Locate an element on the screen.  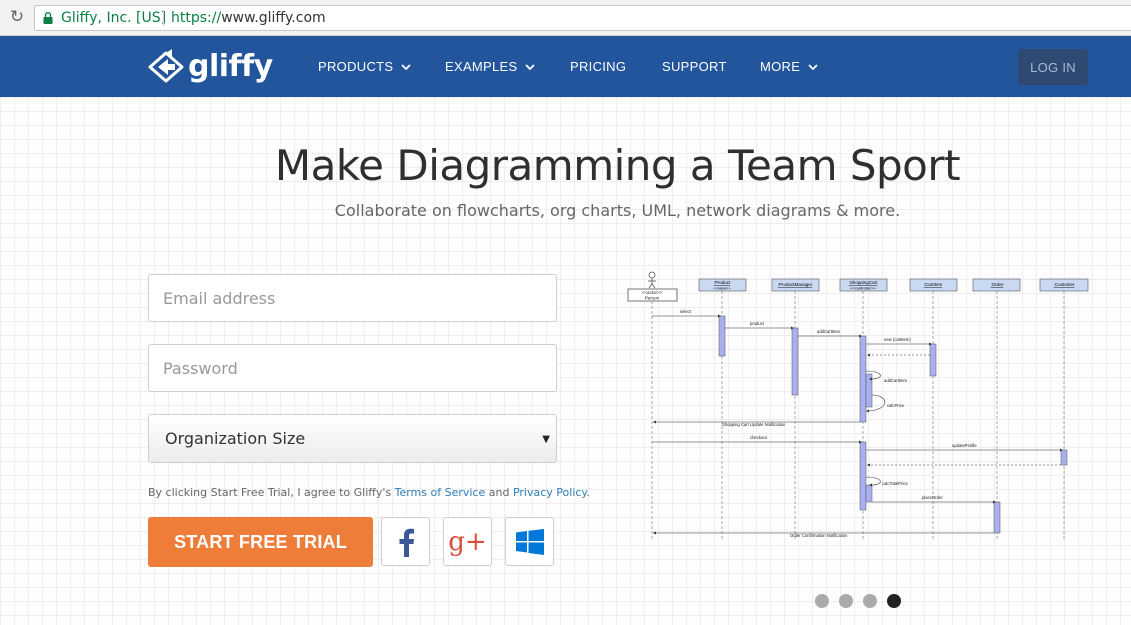
nav-more-label: MORE is located at coordinates (780, 66).